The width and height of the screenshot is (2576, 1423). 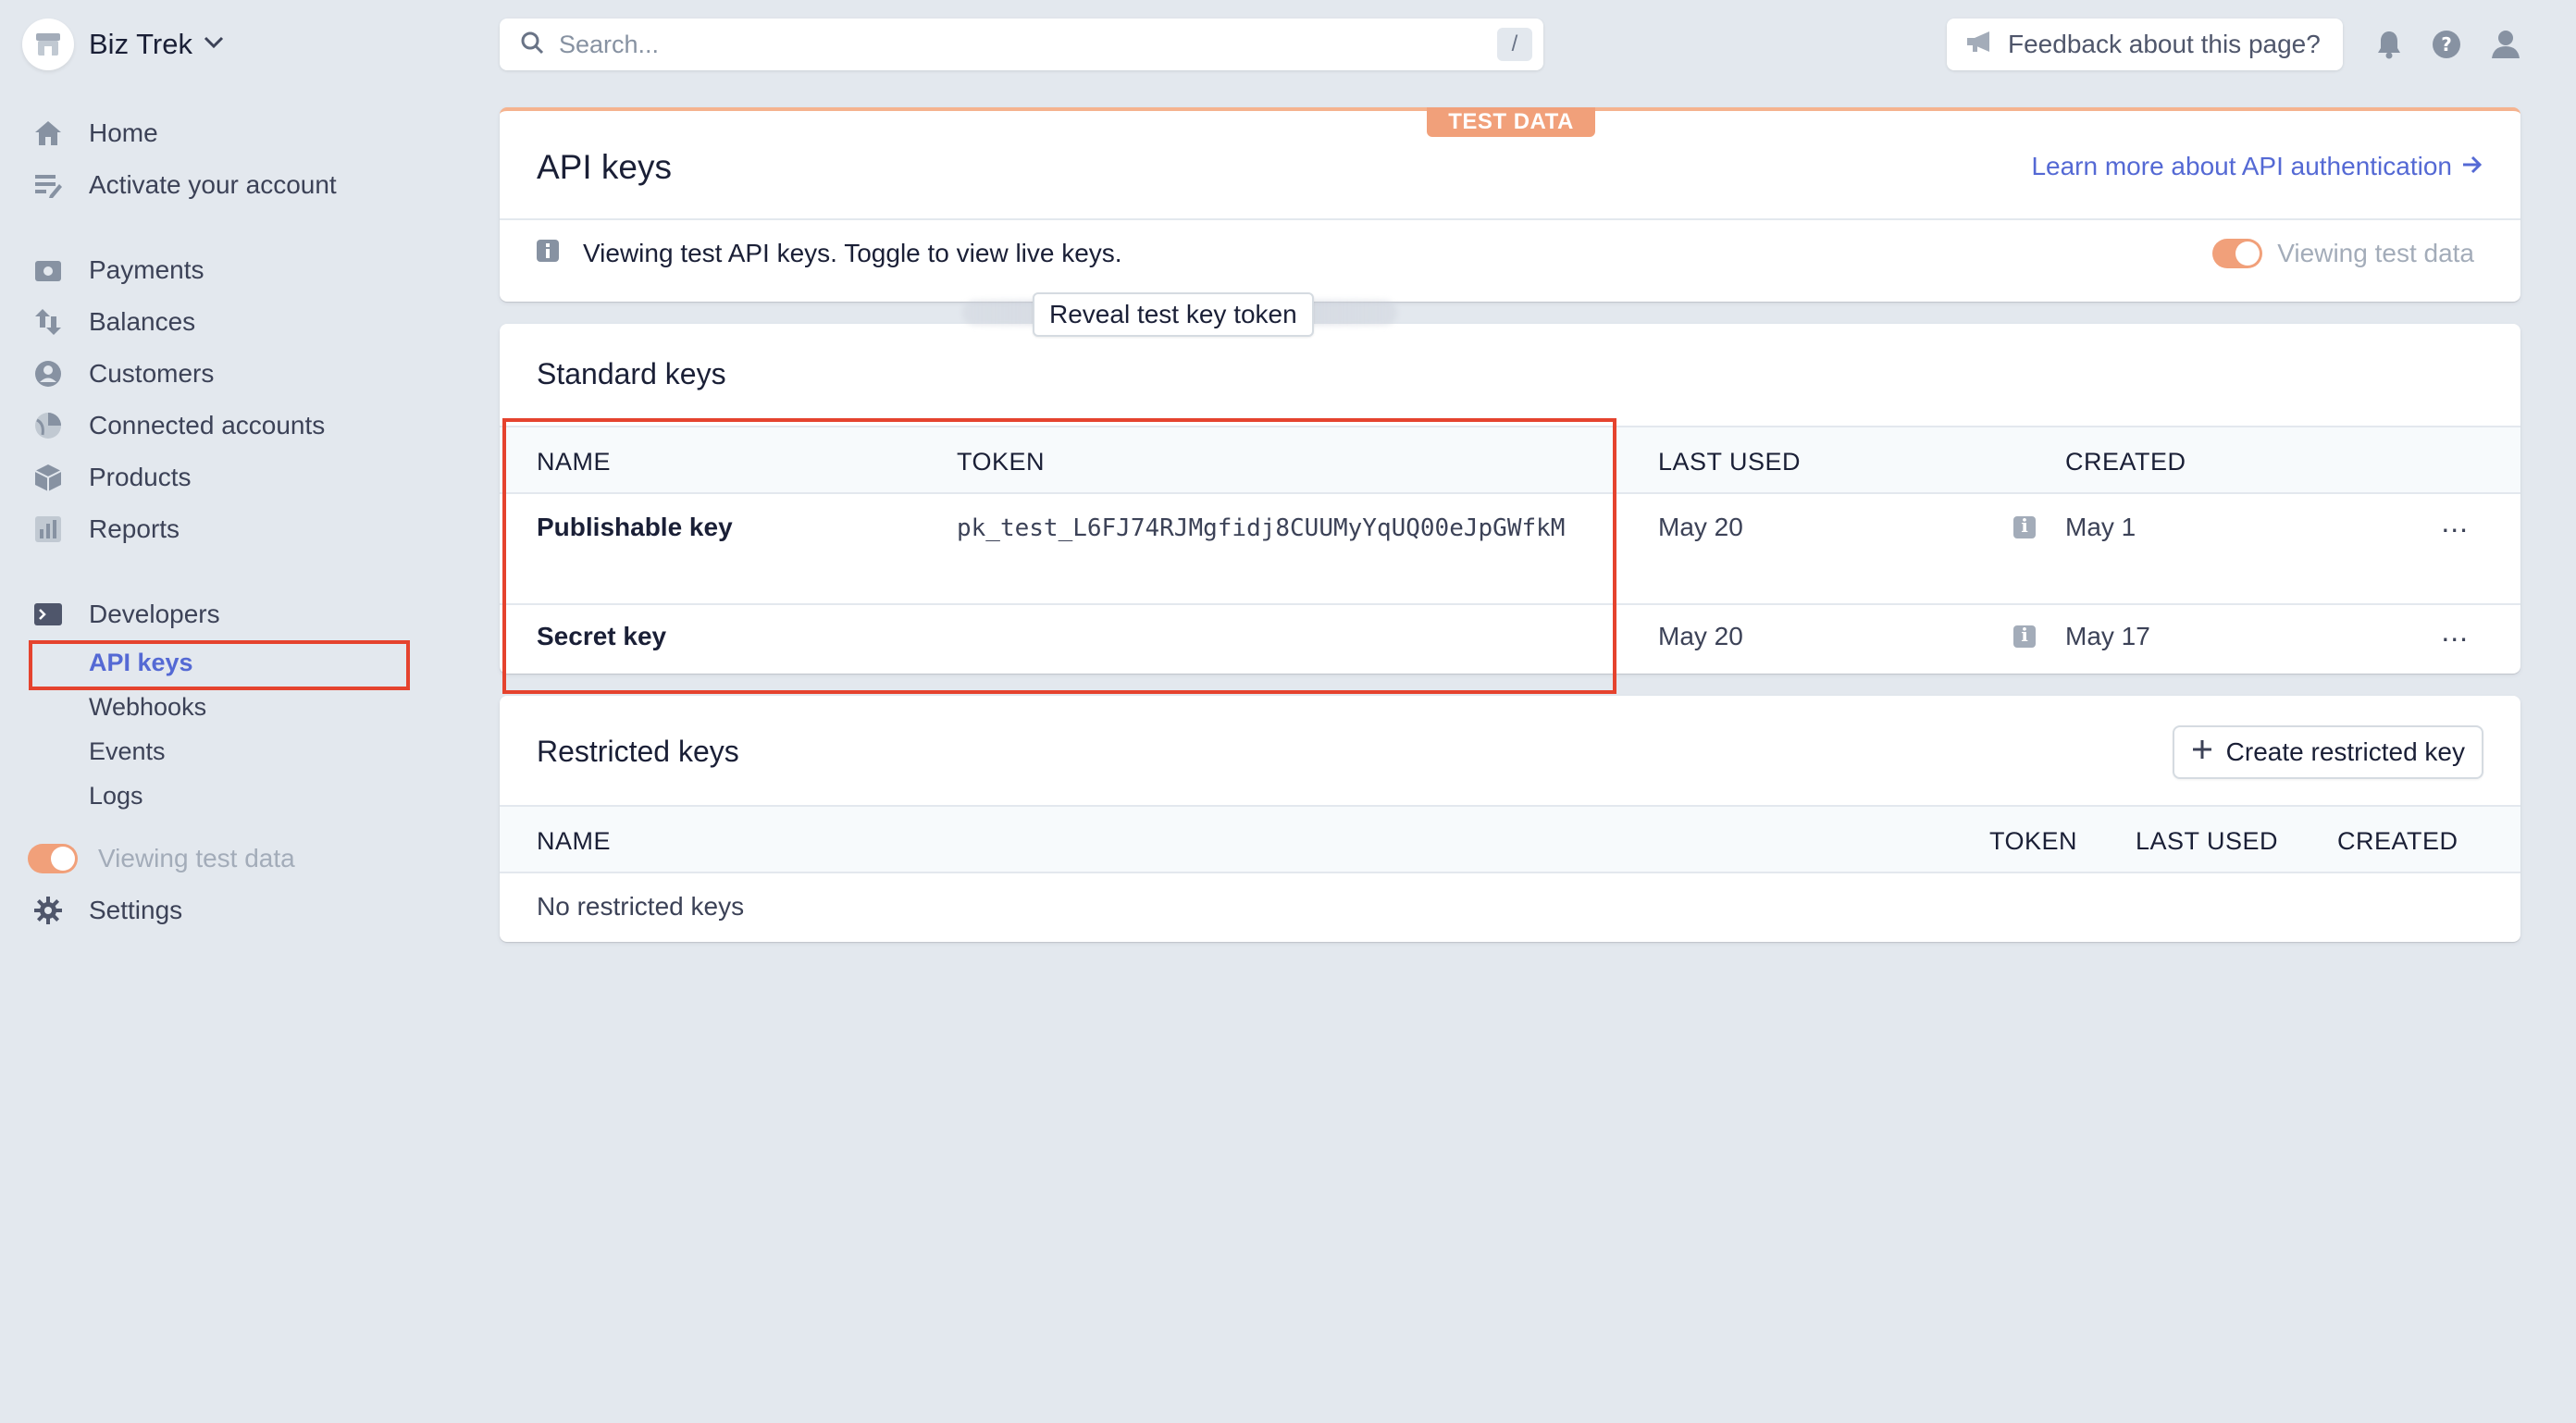 I want to click on nav-home-label: Home, so click(x=124, y=132).